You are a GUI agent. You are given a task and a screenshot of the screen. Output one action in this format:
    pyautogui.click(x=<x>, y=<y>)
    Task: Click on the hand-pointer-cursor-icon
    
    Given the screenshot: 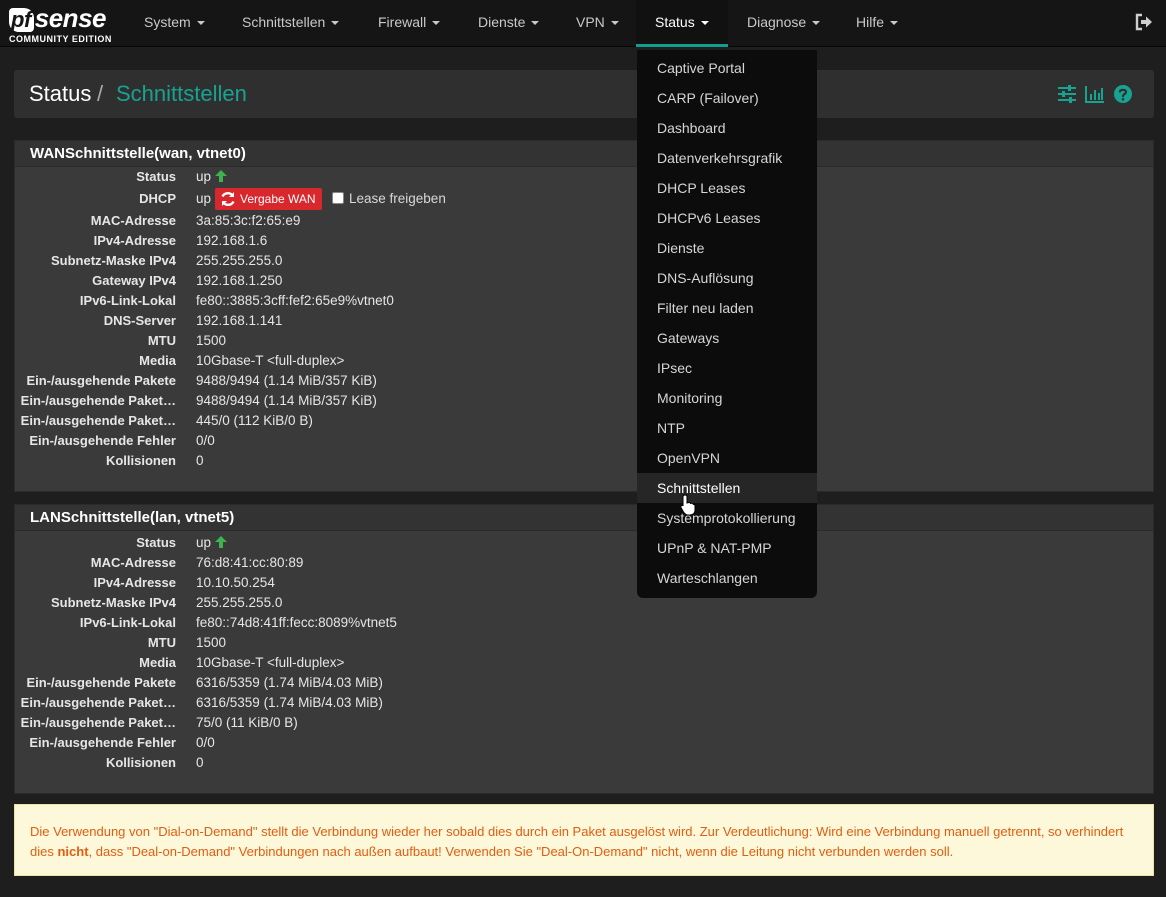 What is the action you would take?
    pyautogui.click(x=688, y=505)
    